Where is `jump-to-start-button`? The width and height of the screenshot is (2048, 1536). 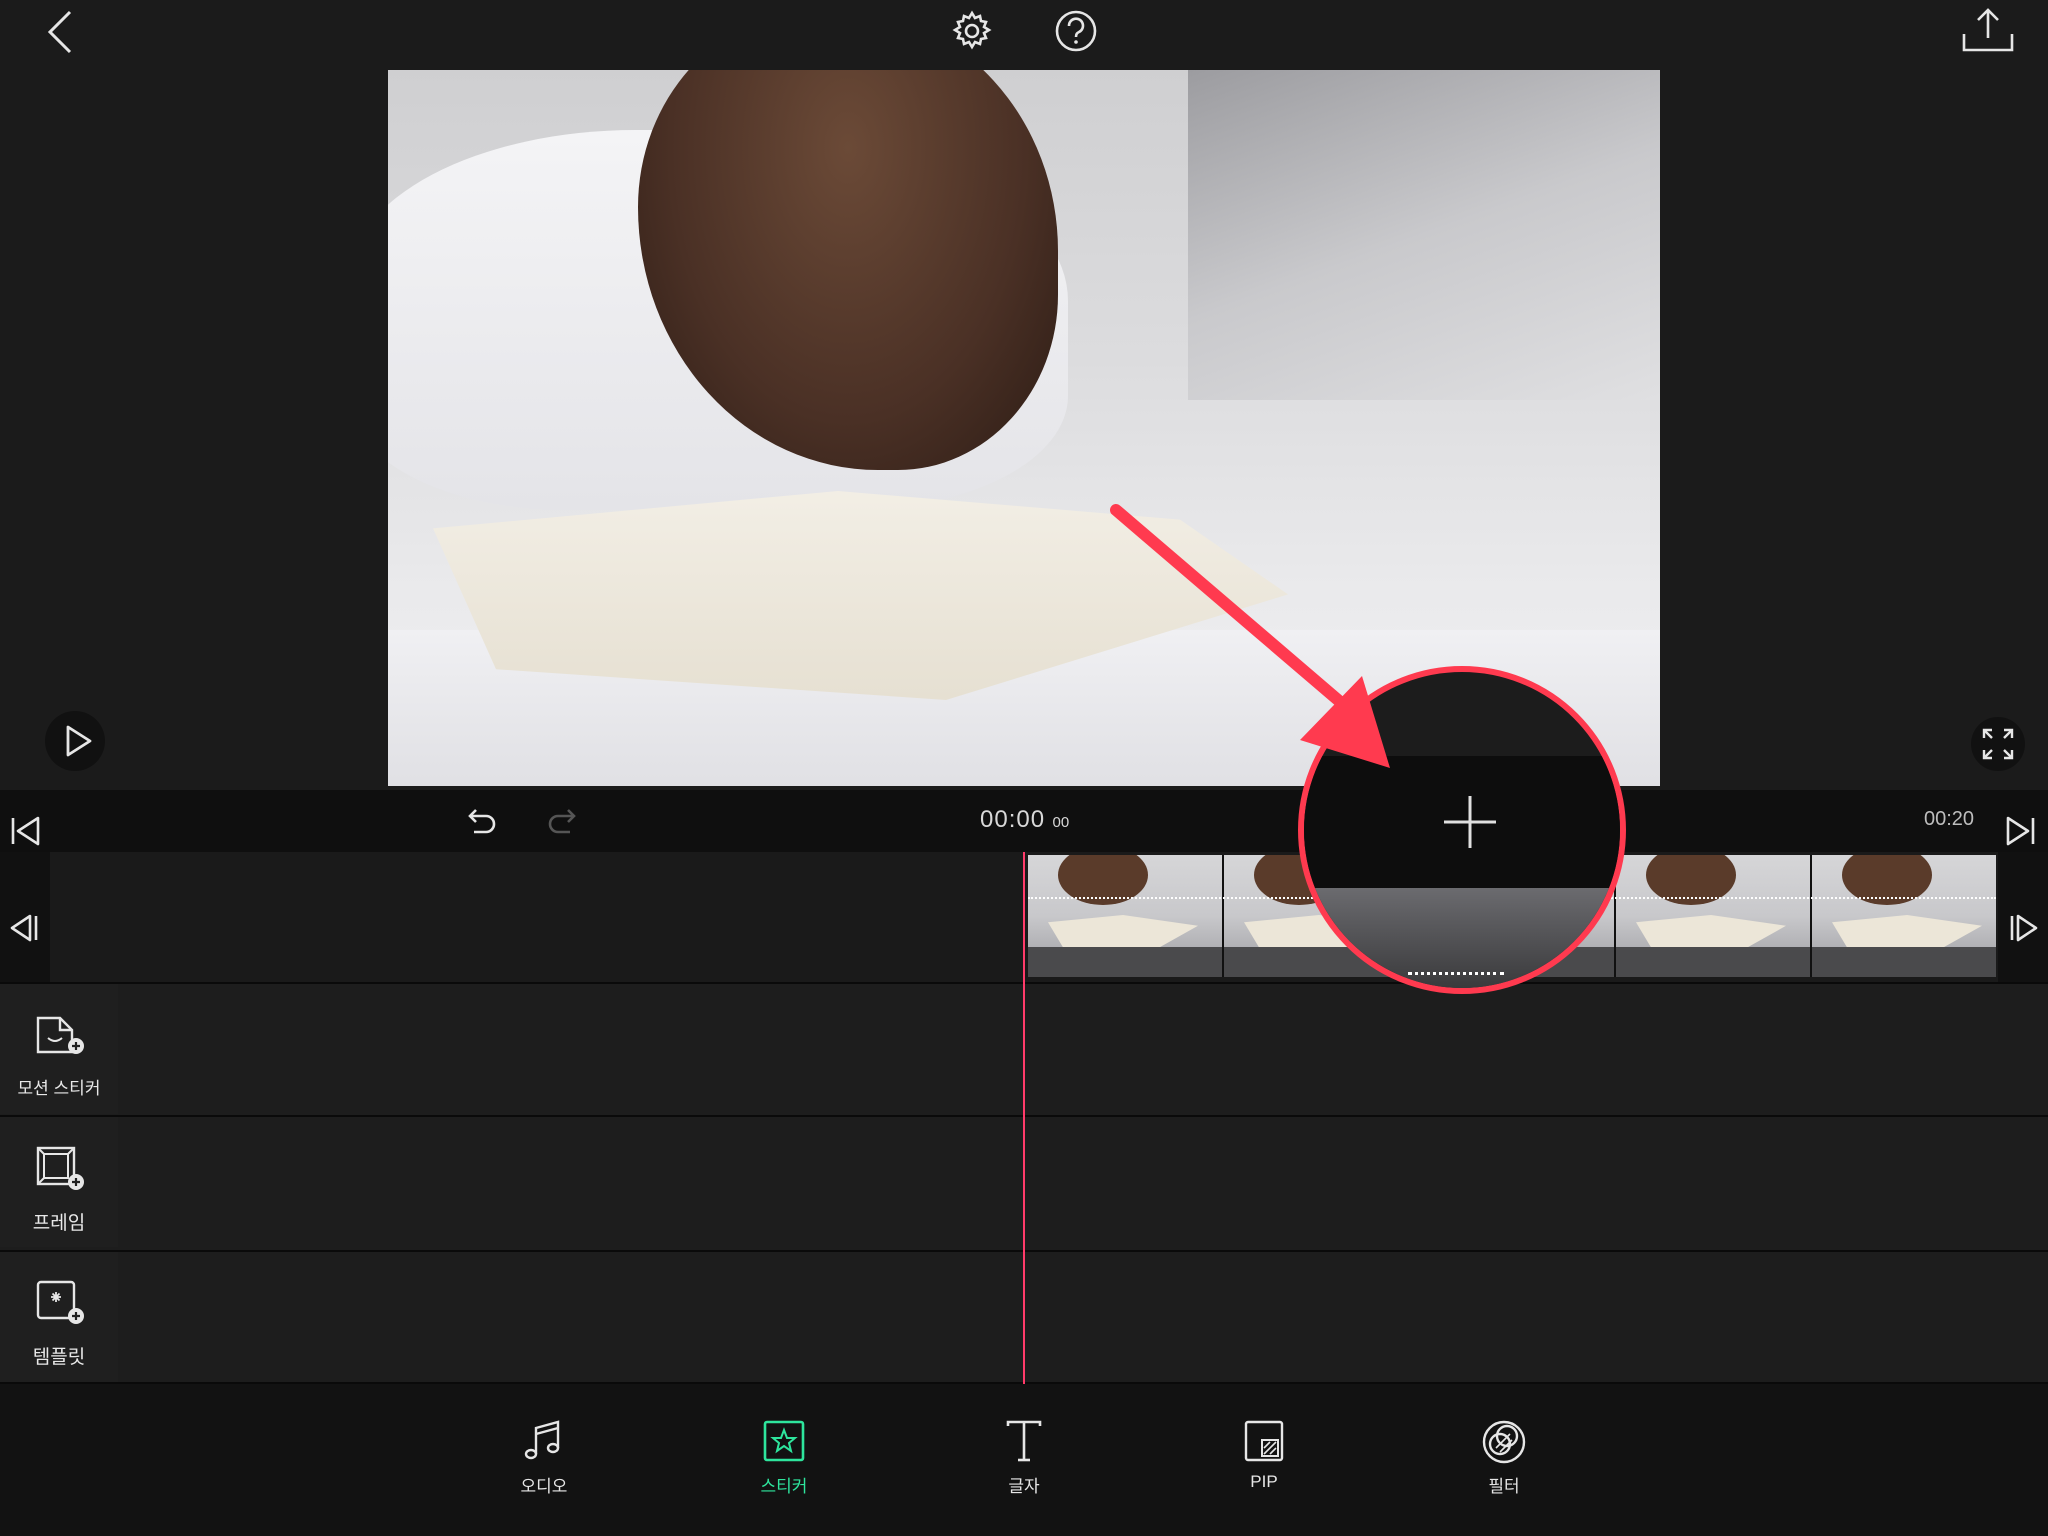
jump-to-start-button is located at coordinates (25, 831).